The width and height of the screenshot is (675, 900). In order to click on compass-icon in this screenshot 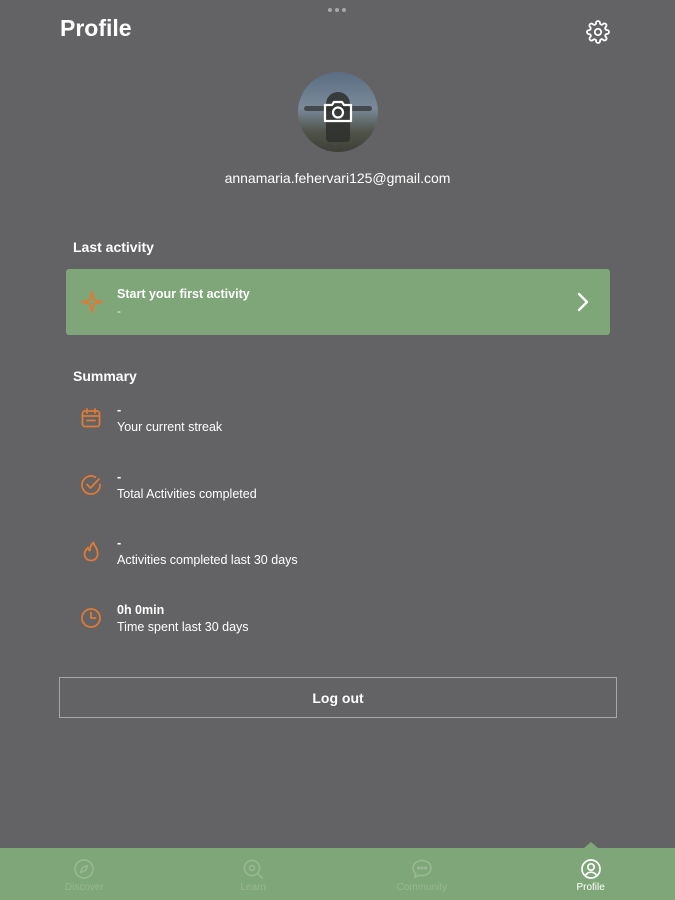, I will do `click(84, 869)`.